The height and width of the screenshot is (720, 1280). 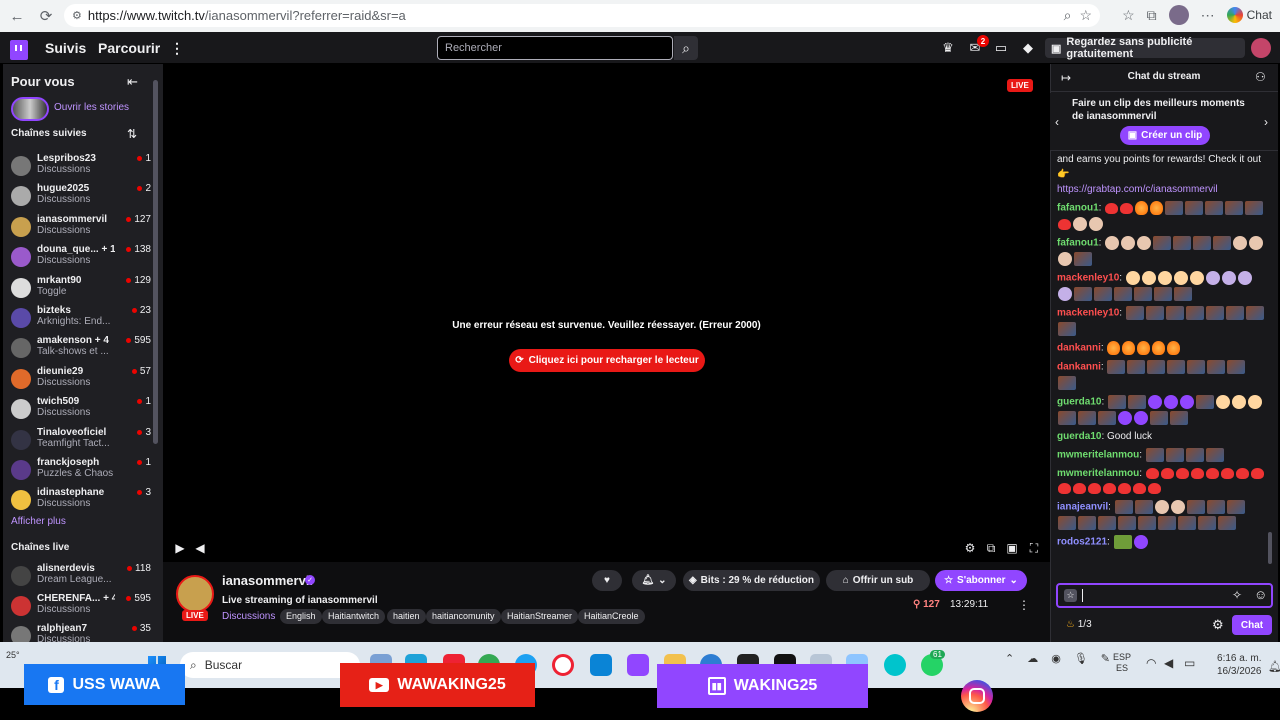 What do you see at coordinates (1266, 122) in the screenshot?
I see `chevron-right-icon: ›` at bounding box center [1266, 122].